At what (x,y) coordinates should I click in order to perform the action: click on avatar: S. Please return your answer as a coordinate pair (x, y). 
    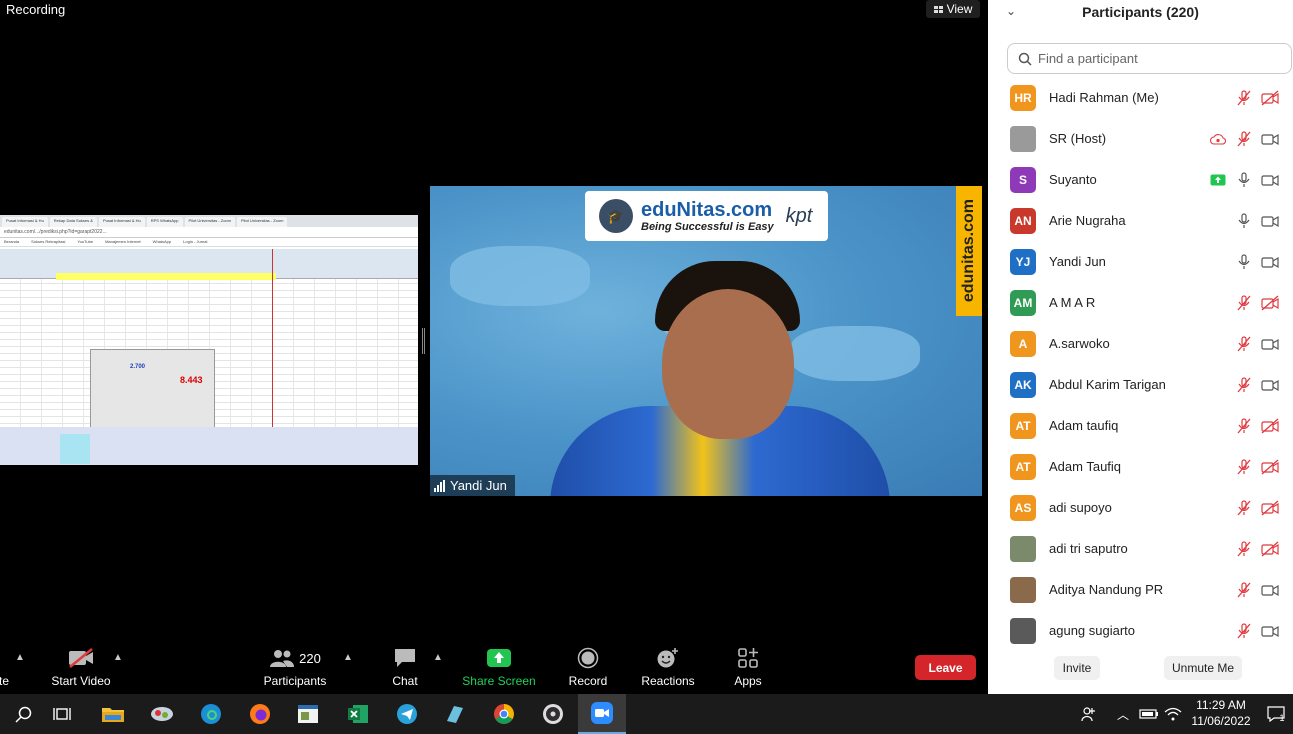
    Looking at the image, I should click on (1023, 179).